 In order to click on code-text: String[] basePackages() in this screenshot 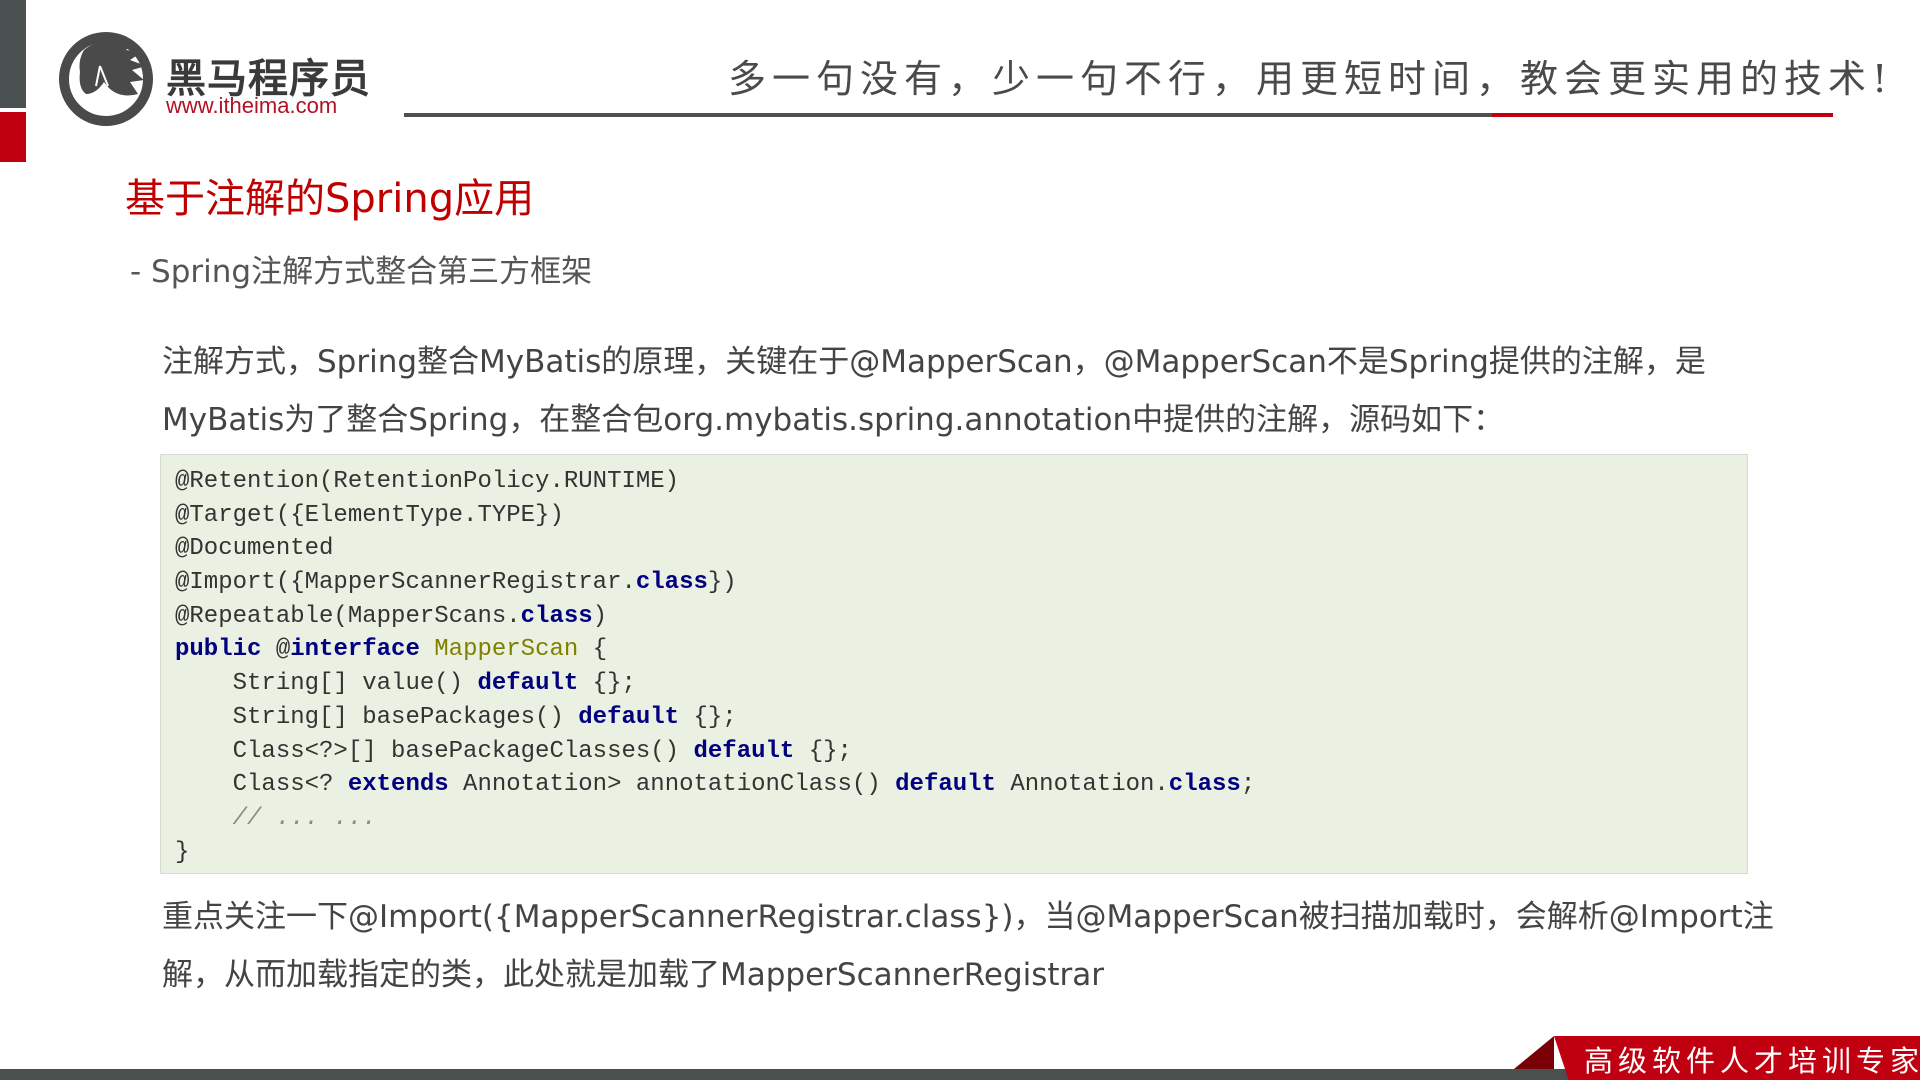, I will do `click(377, 717)`.